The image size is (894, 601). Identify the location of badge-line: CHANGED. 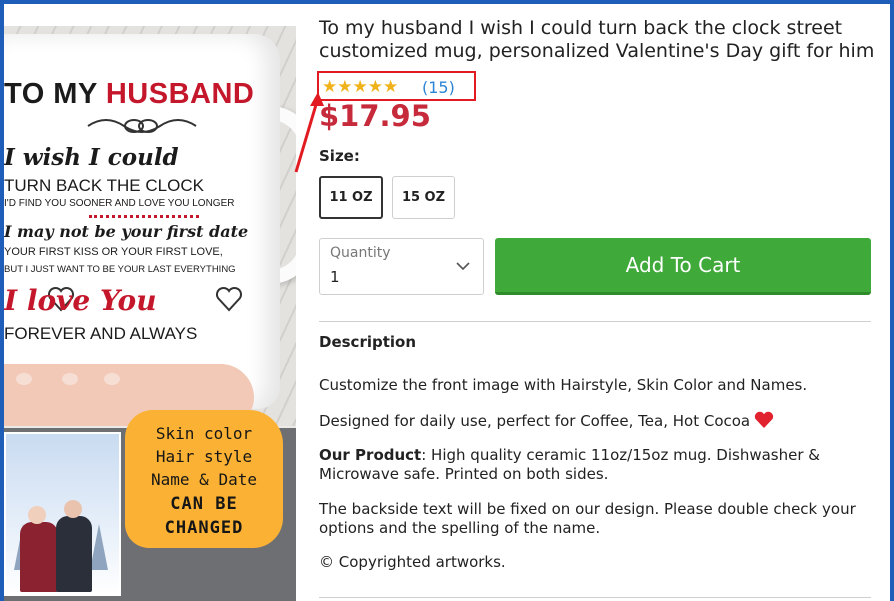
(204, 528).